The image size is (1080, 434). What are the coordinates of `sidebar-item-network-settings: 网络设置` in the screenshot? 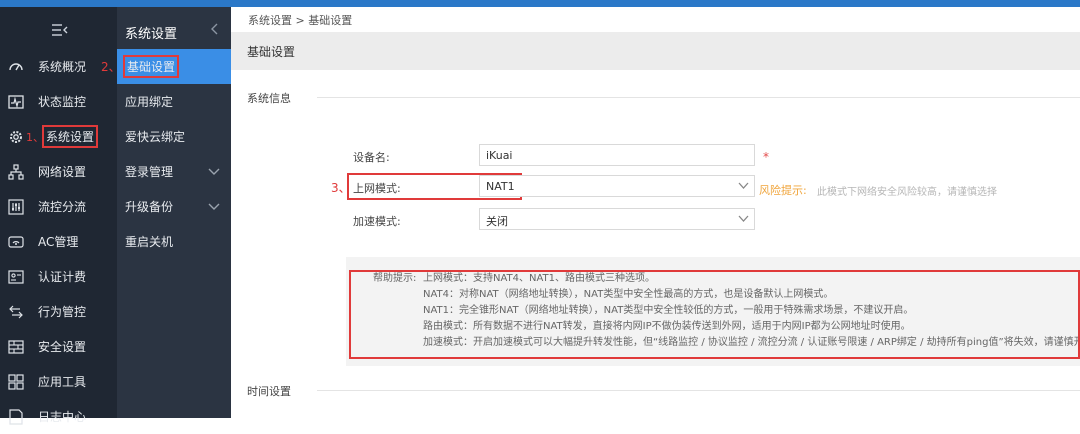 It's located at (58, 171).